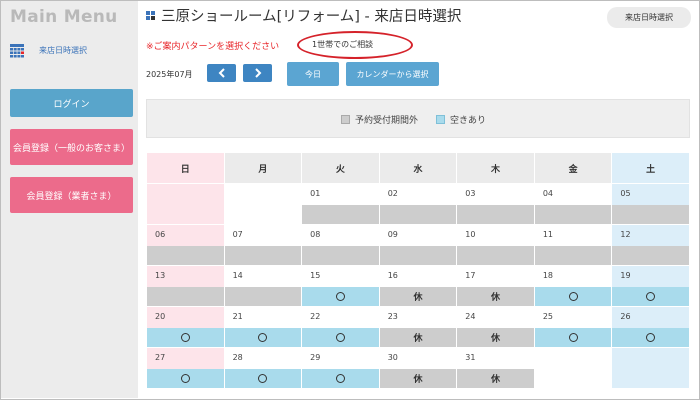  Describe the element at coordinates (221, 73) in the screenshot. I see `prev-month-button` at that location.